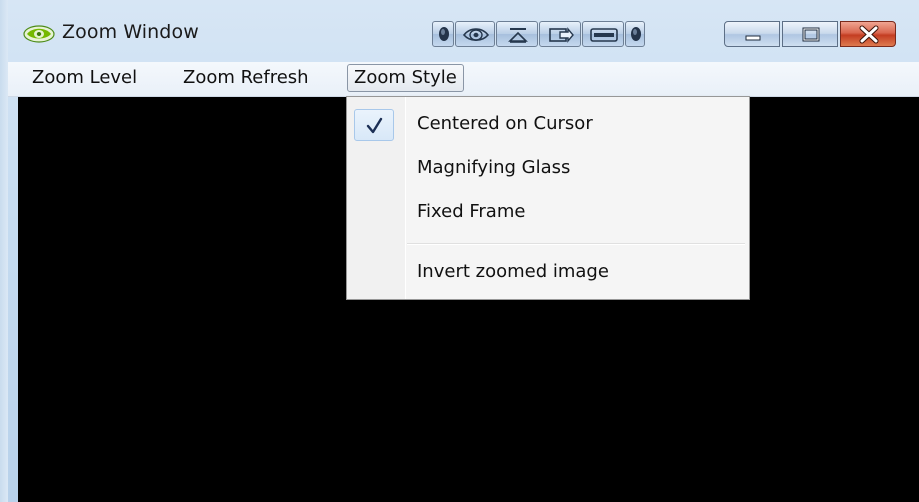  I want to click on arrow-right-icon, so click(561, 35).